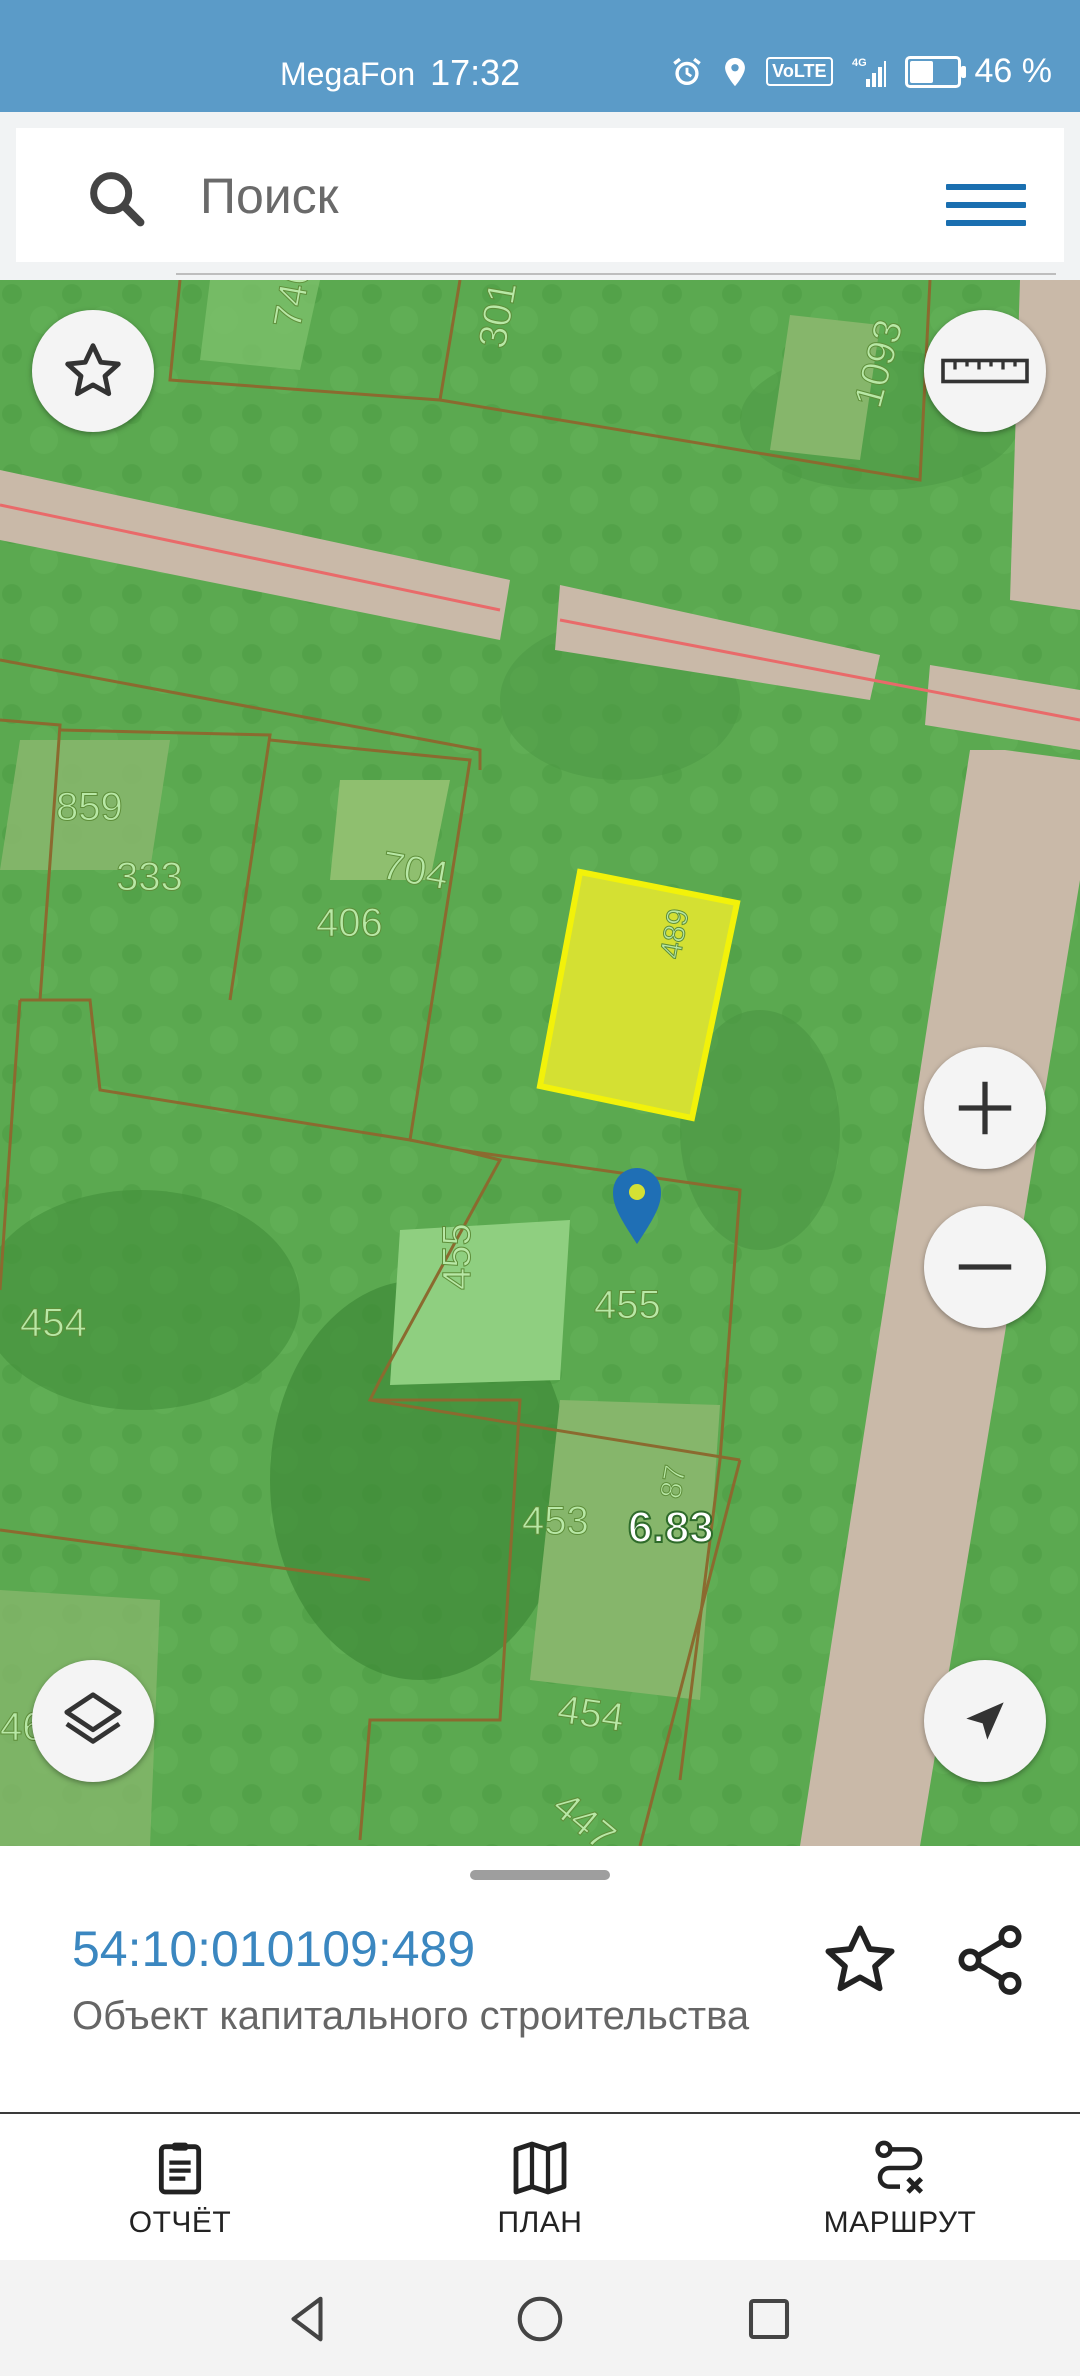  Describe the element at coordinates (900, 2222) in the screenshot. I see `nav-route-label: МАРШРУТ` at that location.